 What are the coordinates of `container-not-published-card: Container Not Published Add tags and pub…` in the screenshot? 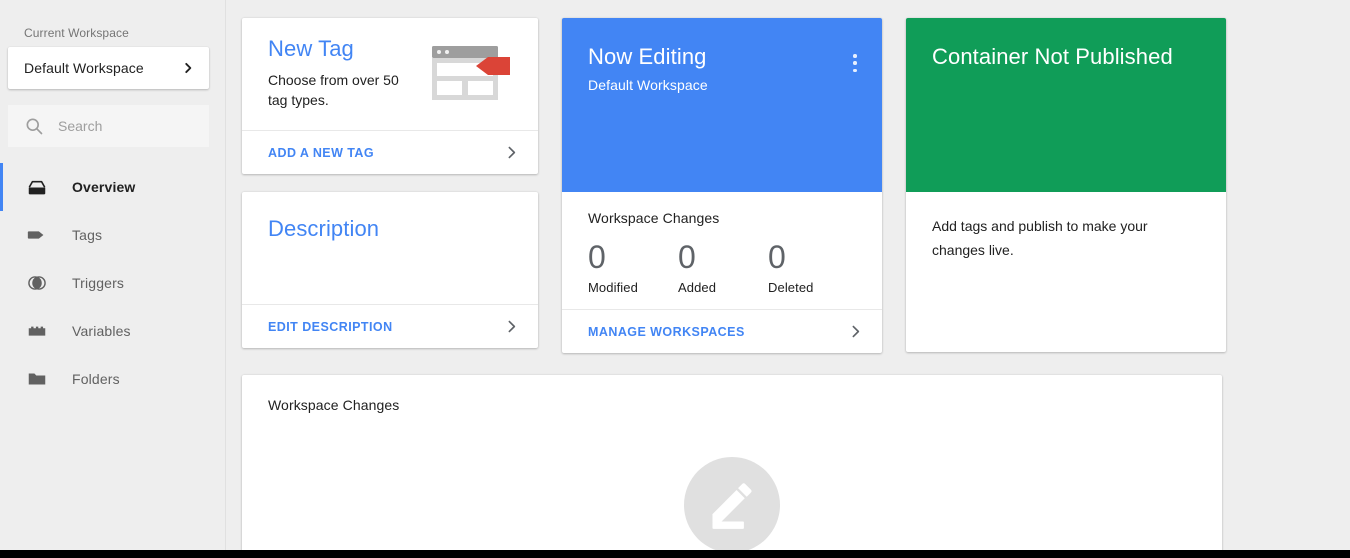 It's located at (1066, 185).